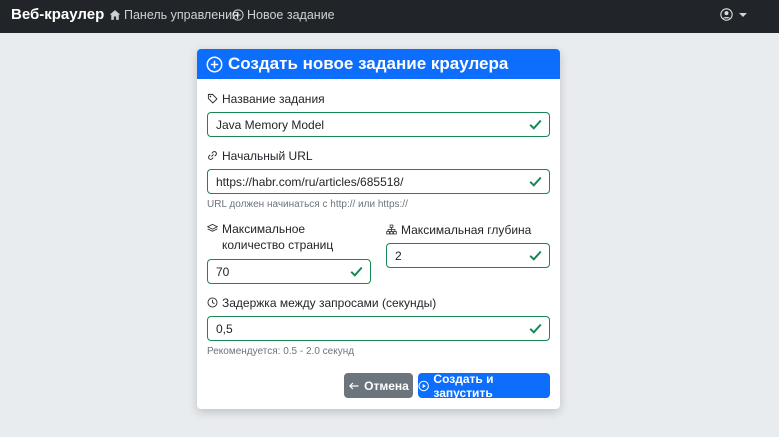  I want to click on max-depth-label: Максимальная глубина, so click(458, 230).